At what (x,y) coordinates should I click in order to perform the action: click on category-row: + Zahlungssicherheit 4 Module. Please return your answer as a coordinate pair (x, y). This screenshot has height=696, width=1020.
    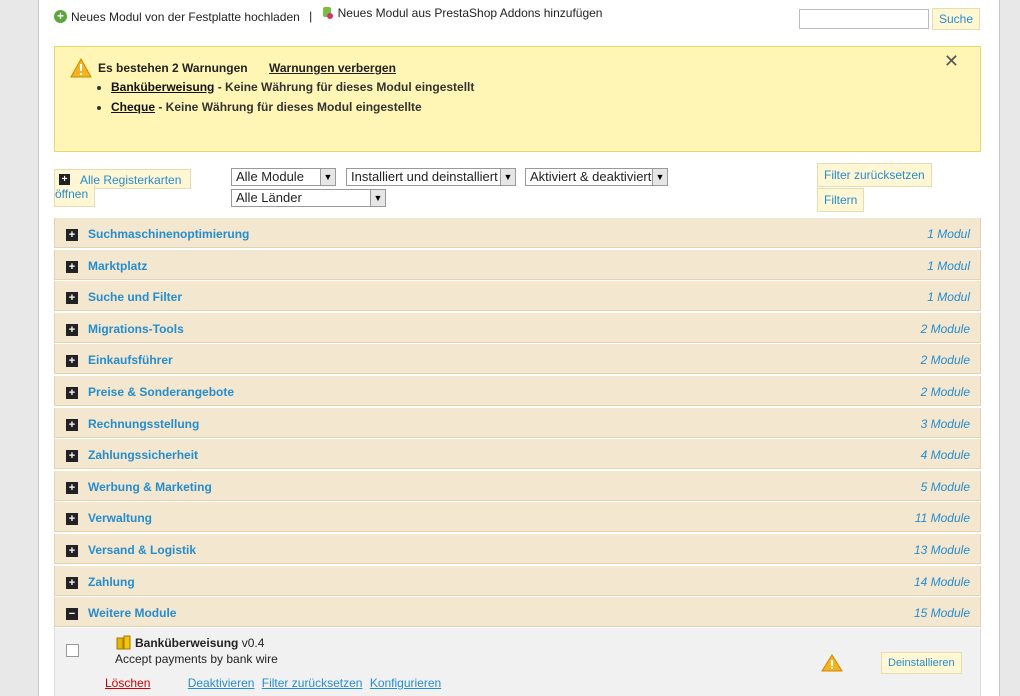
    Looking at the image, I should click on (517, 454).